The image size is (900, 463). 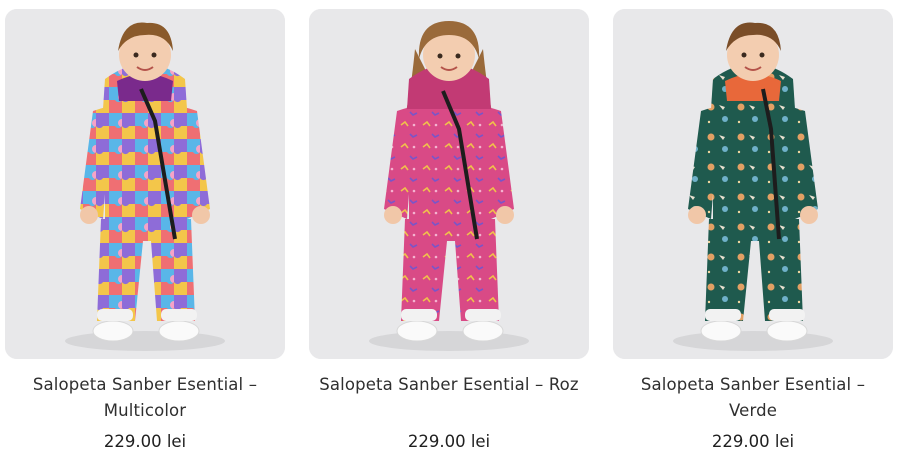 What do you see at coordinates (753, 398) in the screenshot?
I see `product-title: Salopeta Sanber Esential – Verde` at bounding box center [753, 398].